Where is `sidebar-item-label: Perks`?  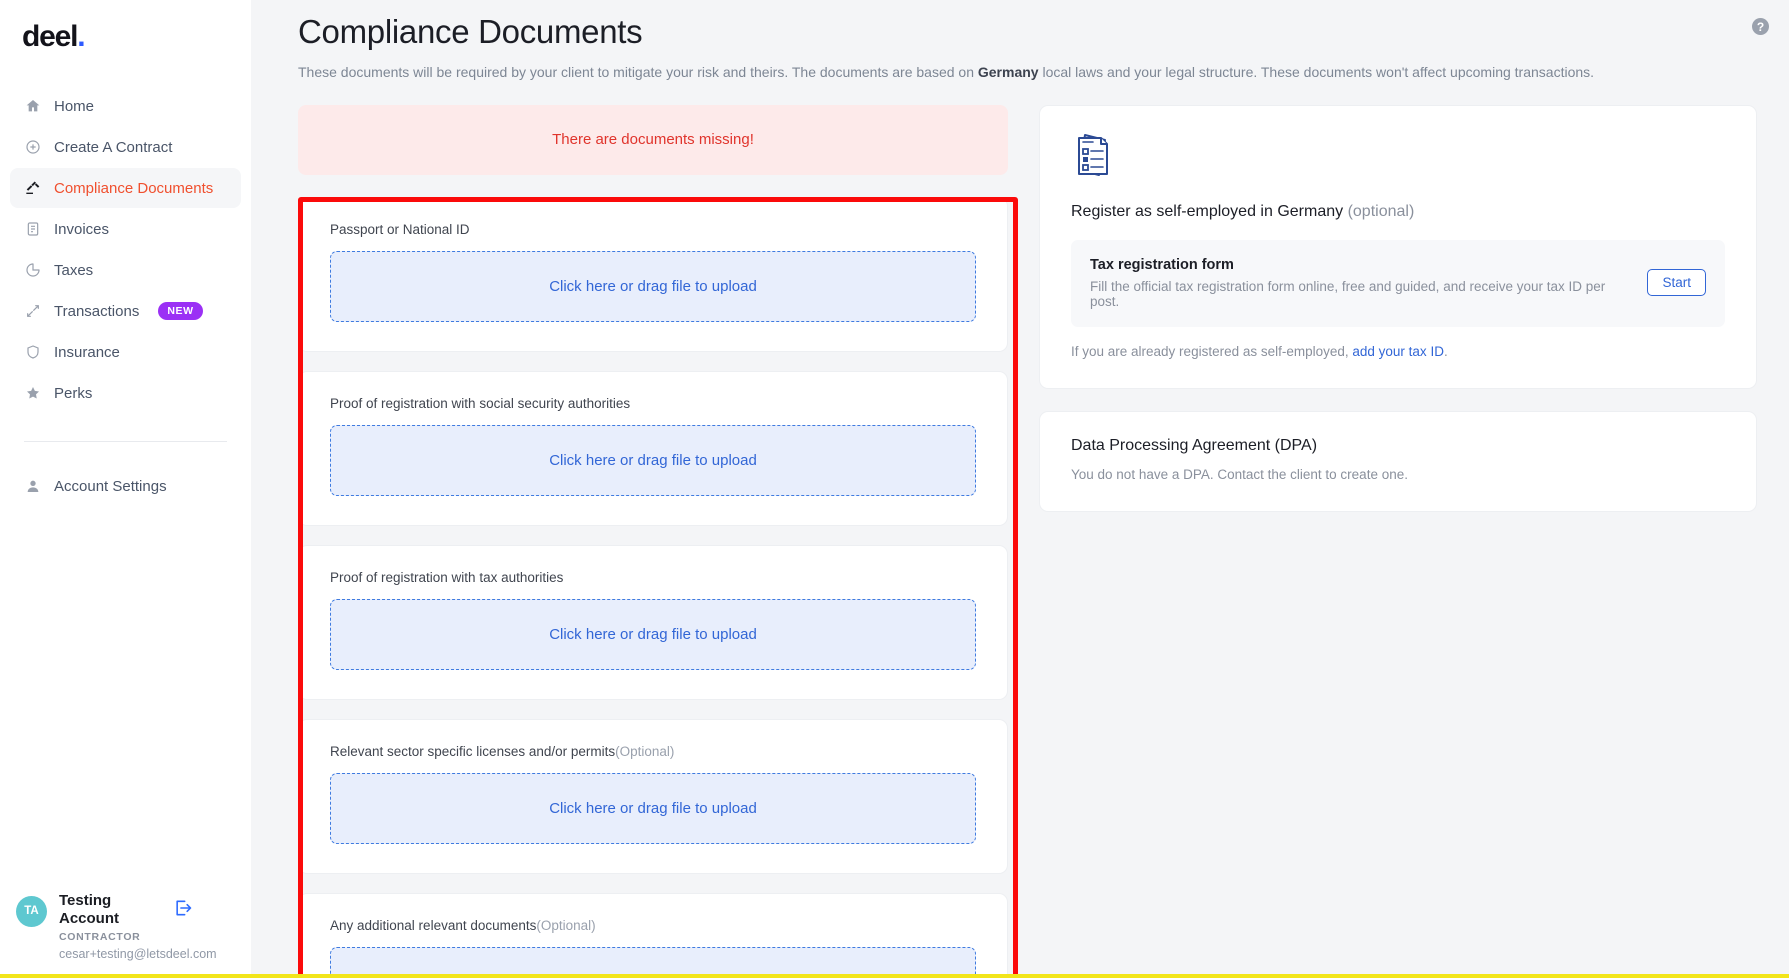 sidebar-item-label: Perks is located at coordinates (73, 393).